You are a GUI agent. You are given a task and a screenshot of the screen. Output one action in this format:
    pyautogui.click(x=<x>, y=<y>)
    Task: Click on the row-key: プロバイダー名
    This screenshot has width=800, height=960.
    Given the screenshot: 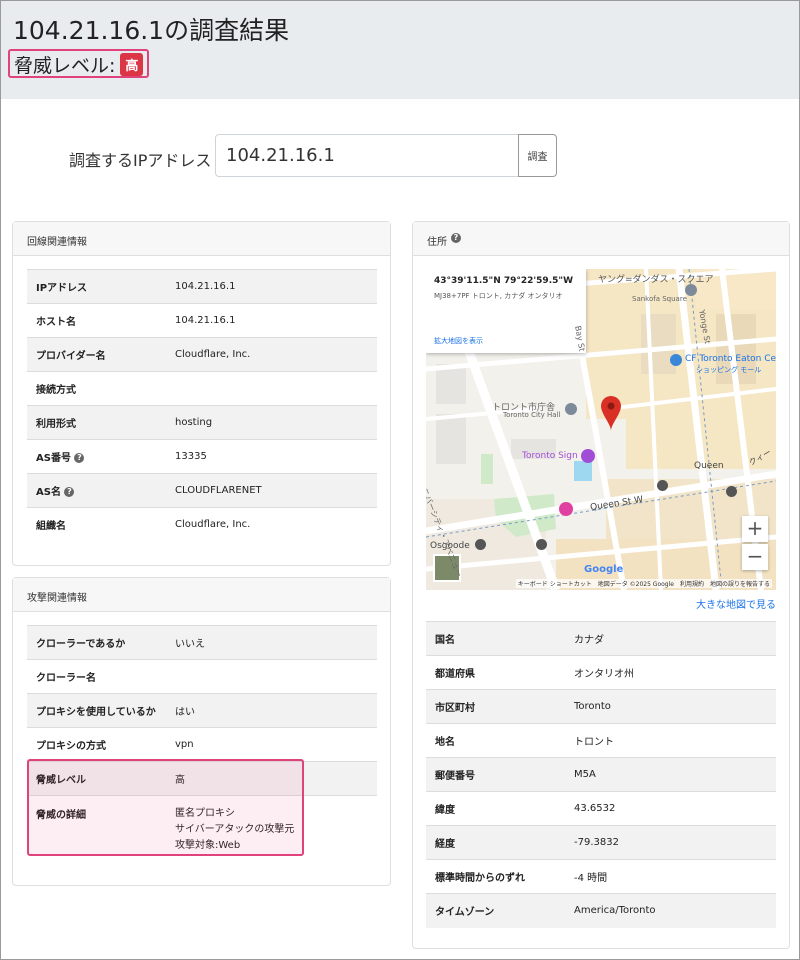 What is the action you would take?
    pyautogui.click(x=96, y=354)
    